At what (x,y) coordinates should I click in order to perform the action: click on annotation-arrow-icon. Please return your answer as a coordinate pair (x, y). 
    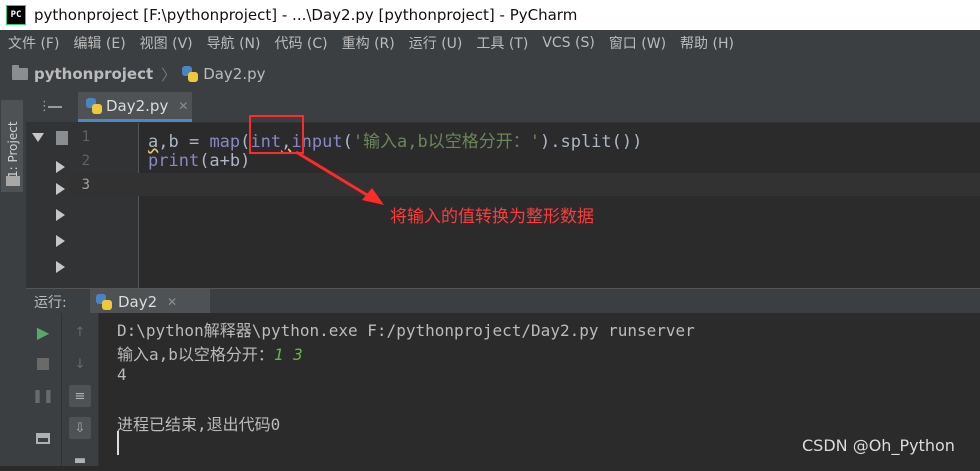
    Looking at the image, I should click on (339, 177).